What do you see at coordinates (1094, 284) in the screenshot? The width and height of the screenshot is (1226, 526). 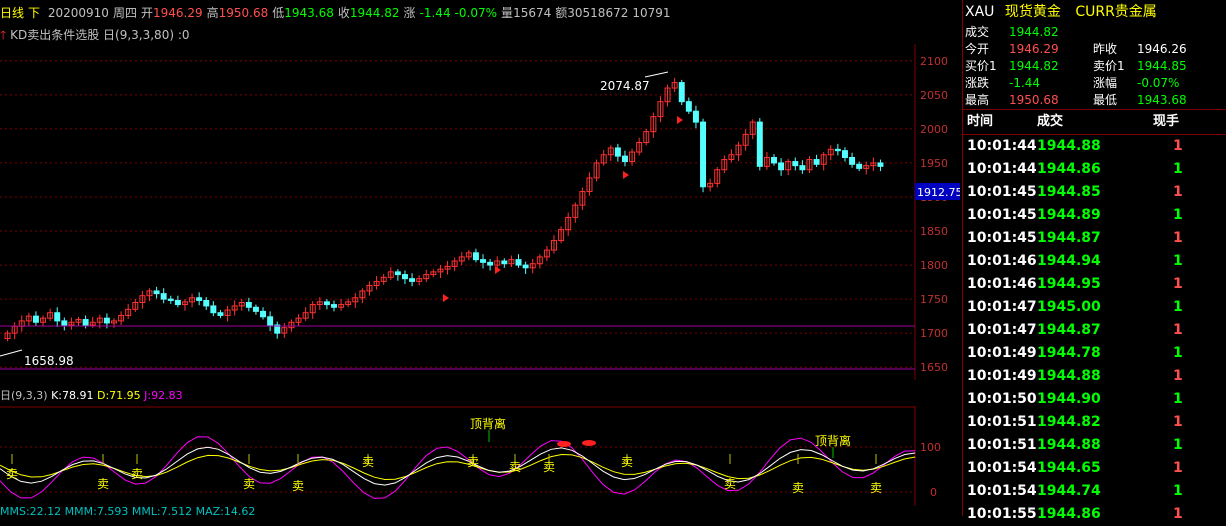 I see `trade-row: 10:01:46 1944.95 1` at bounding box center [1094, 284].